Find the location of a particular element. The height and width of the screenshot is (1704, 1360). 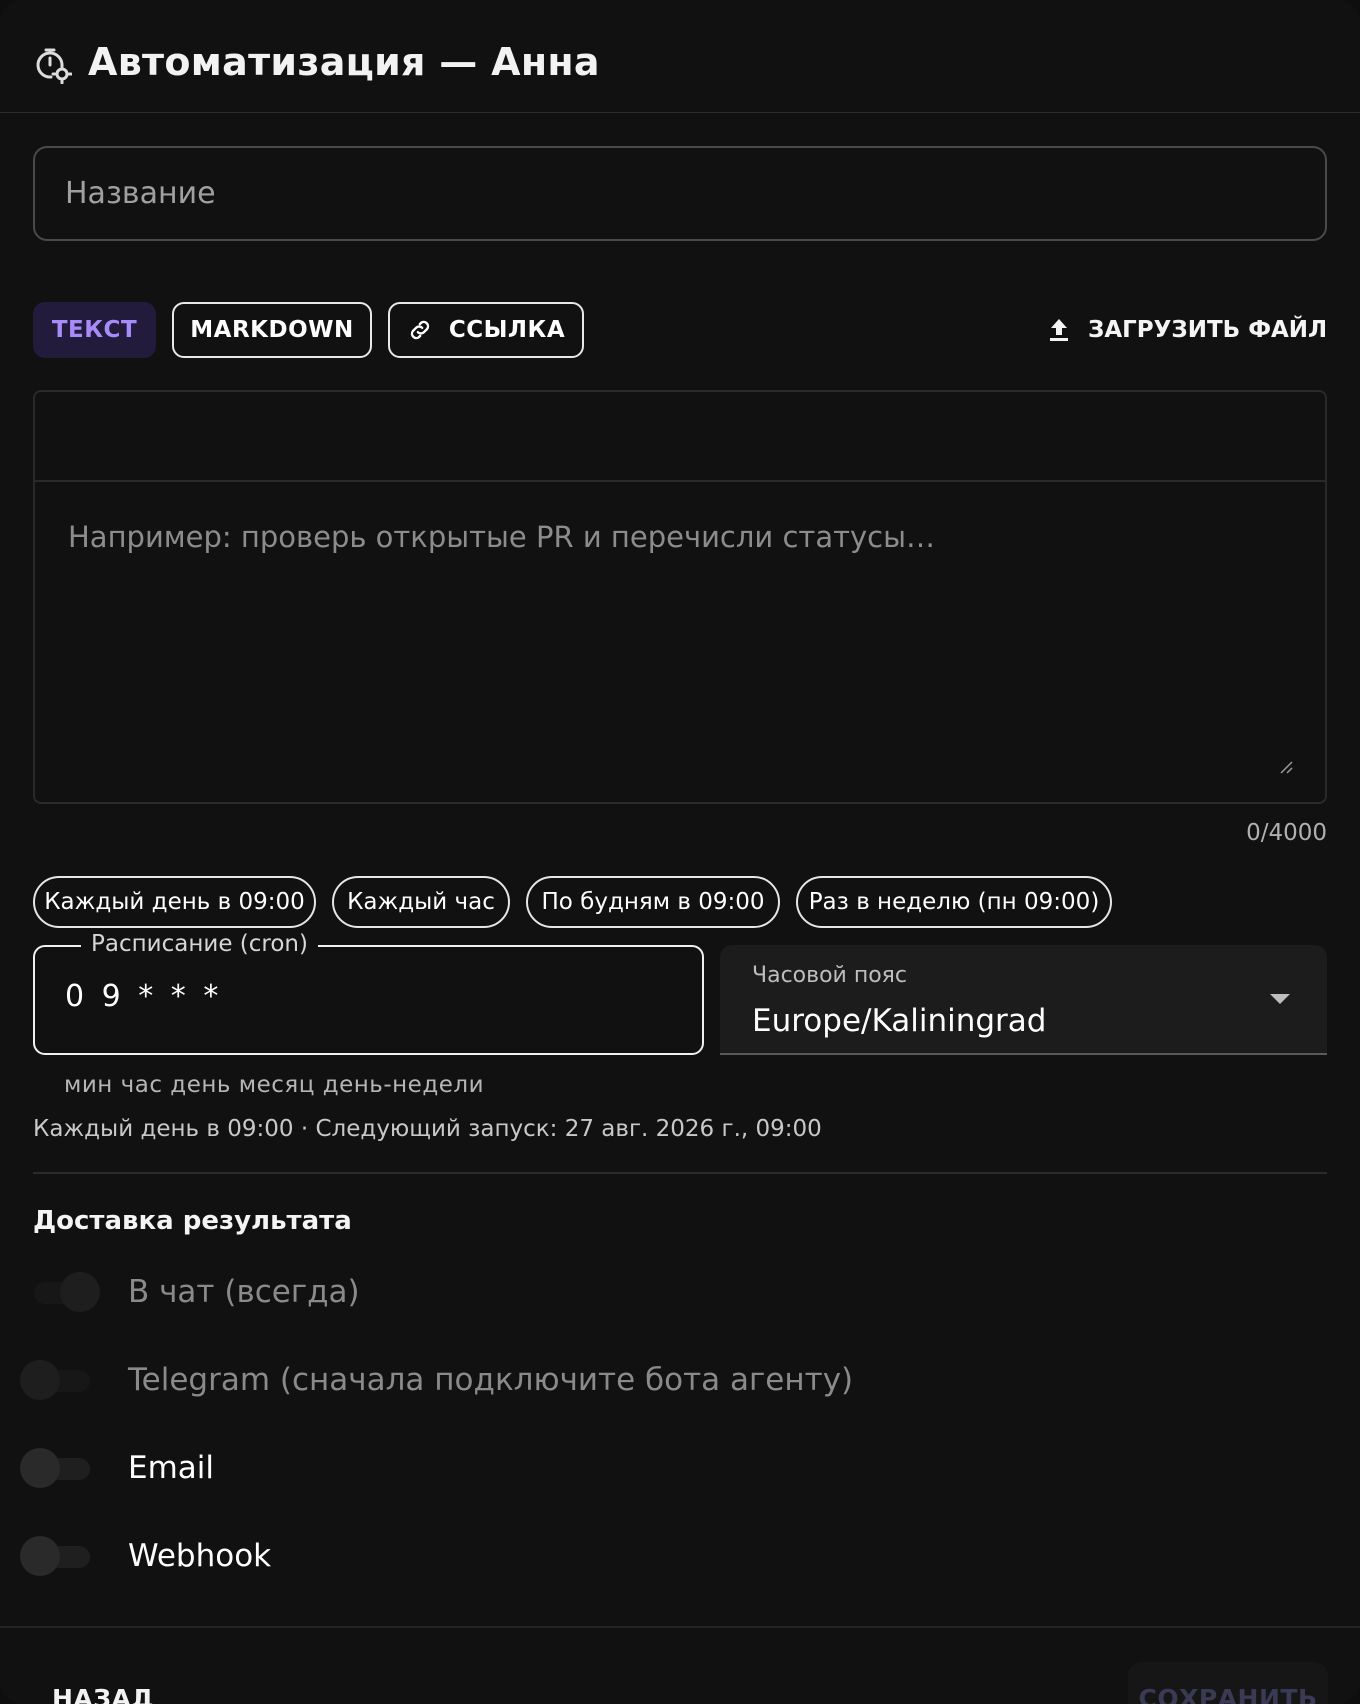

cron-helper-text: мин час день месяц день-недели is located at coordinates (274, 1085).